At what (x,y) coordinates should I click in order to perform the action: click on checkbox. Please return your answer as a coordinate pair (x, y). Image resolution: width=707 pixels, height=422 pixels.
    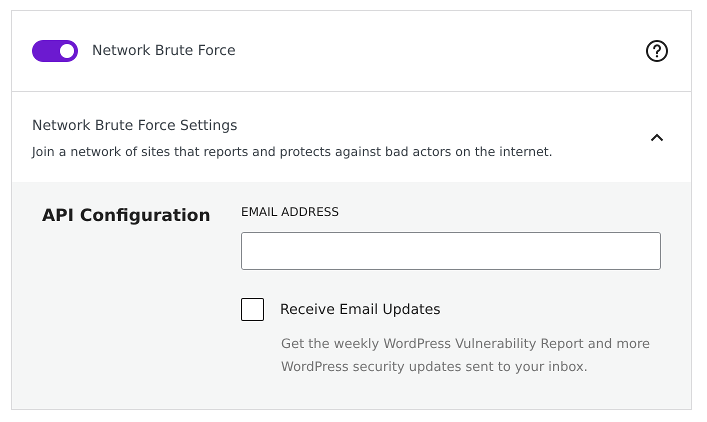
    Looking at the image, I should click on (252, 309).